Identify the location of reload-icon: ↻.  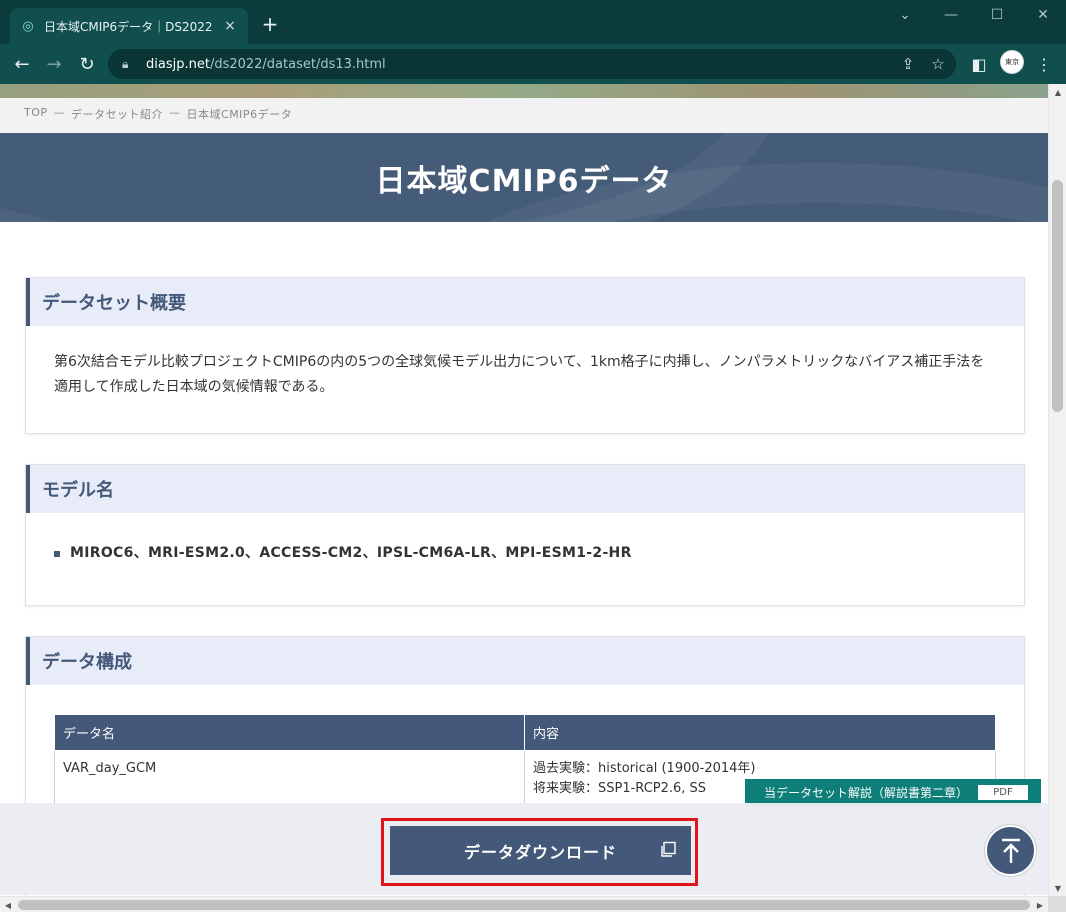
(87, 64).